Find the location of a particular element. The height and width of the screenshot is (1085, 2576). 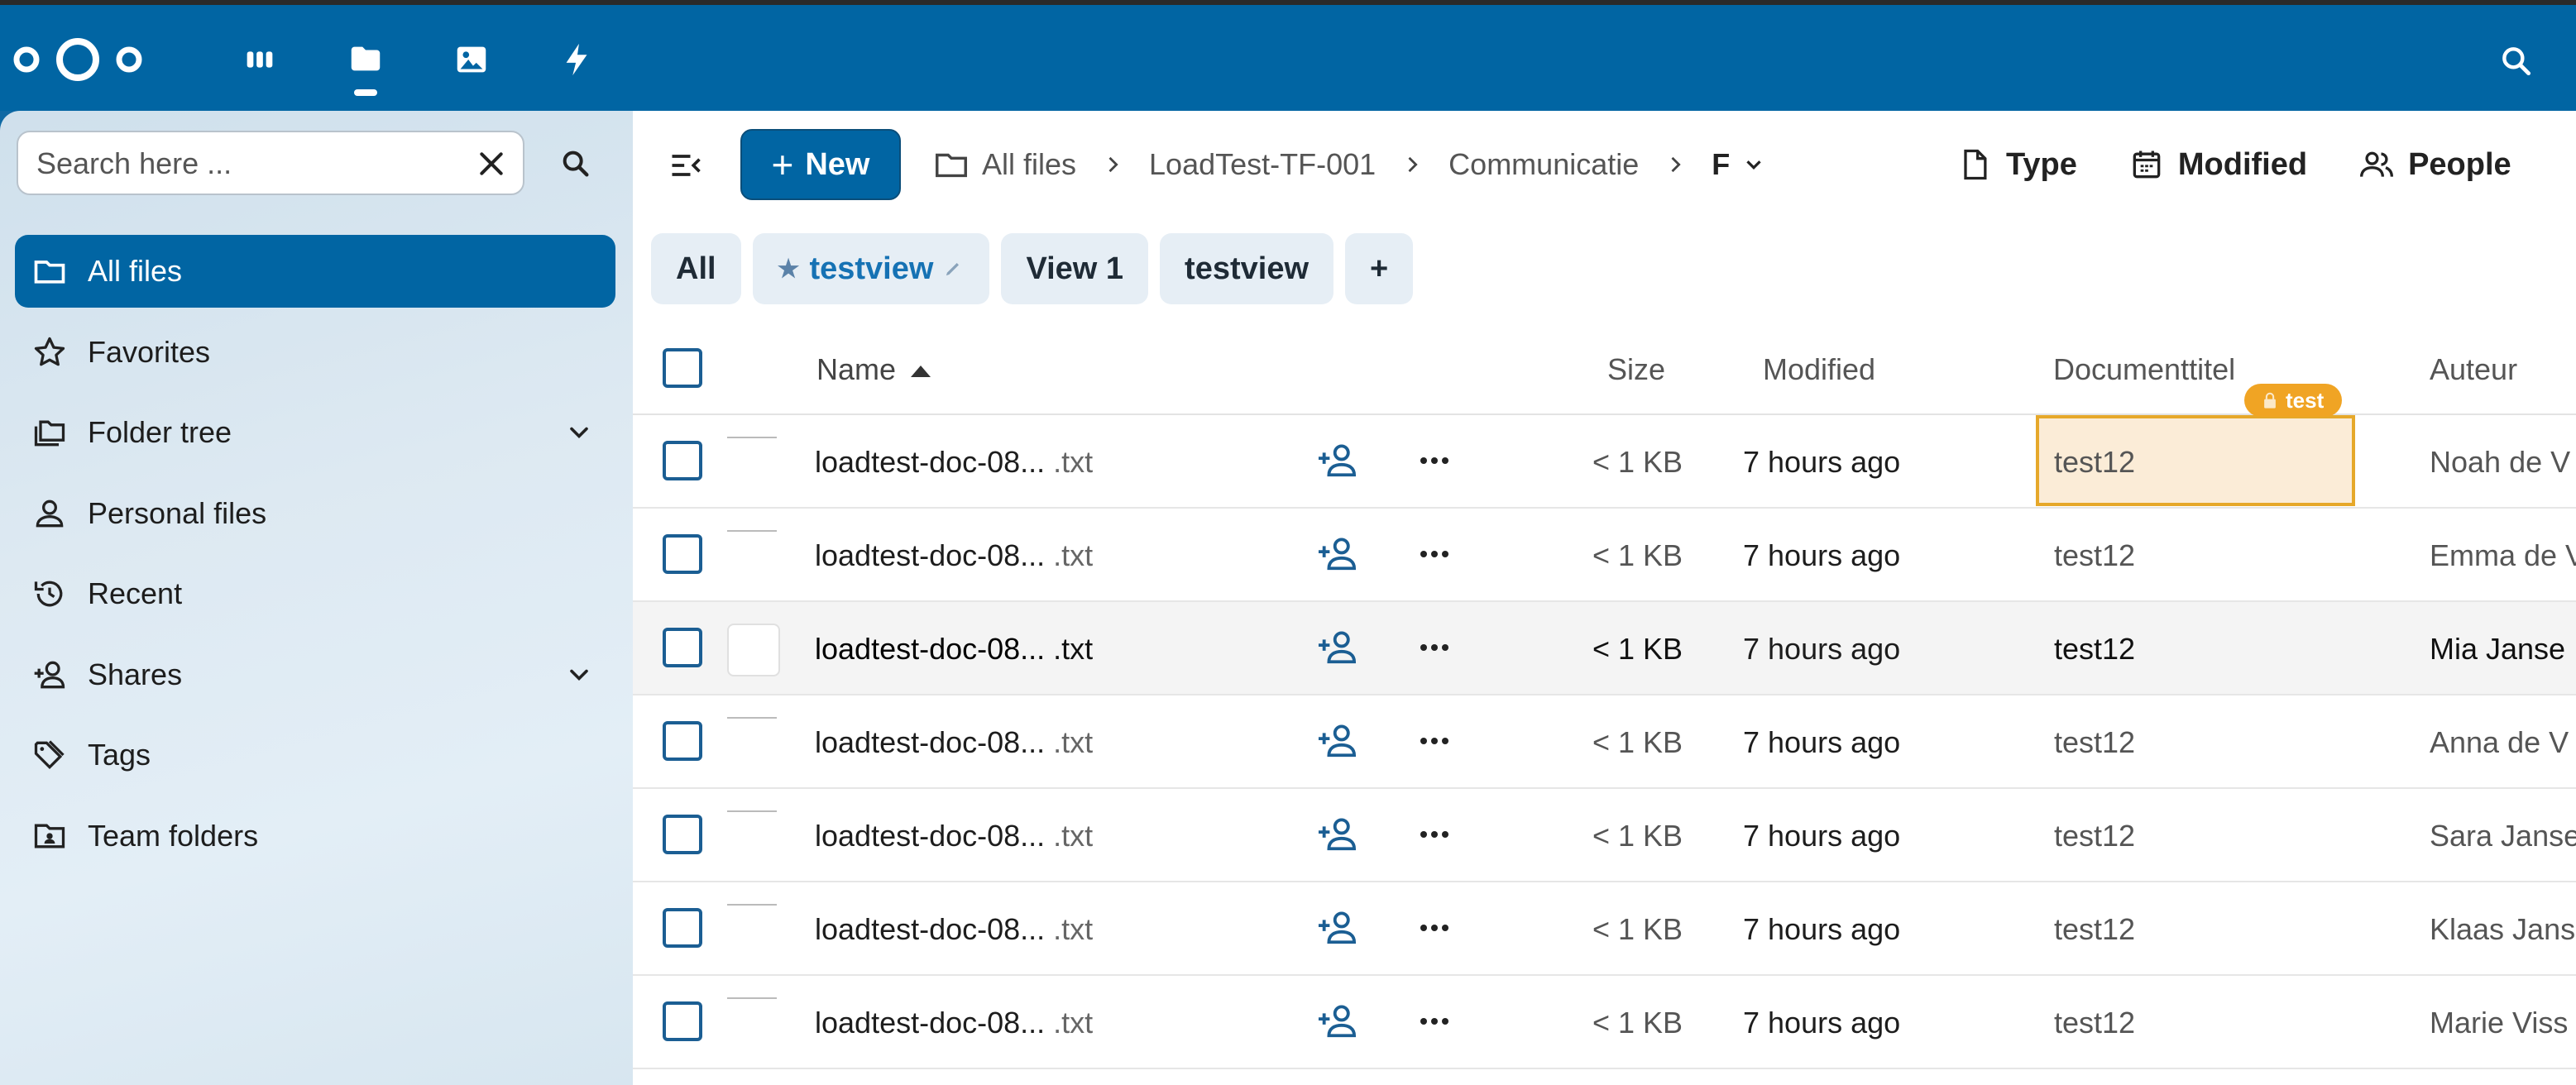

breadcrumb-loadtest: LoadTest-TF-001 is located at coordinates (1262, 164).